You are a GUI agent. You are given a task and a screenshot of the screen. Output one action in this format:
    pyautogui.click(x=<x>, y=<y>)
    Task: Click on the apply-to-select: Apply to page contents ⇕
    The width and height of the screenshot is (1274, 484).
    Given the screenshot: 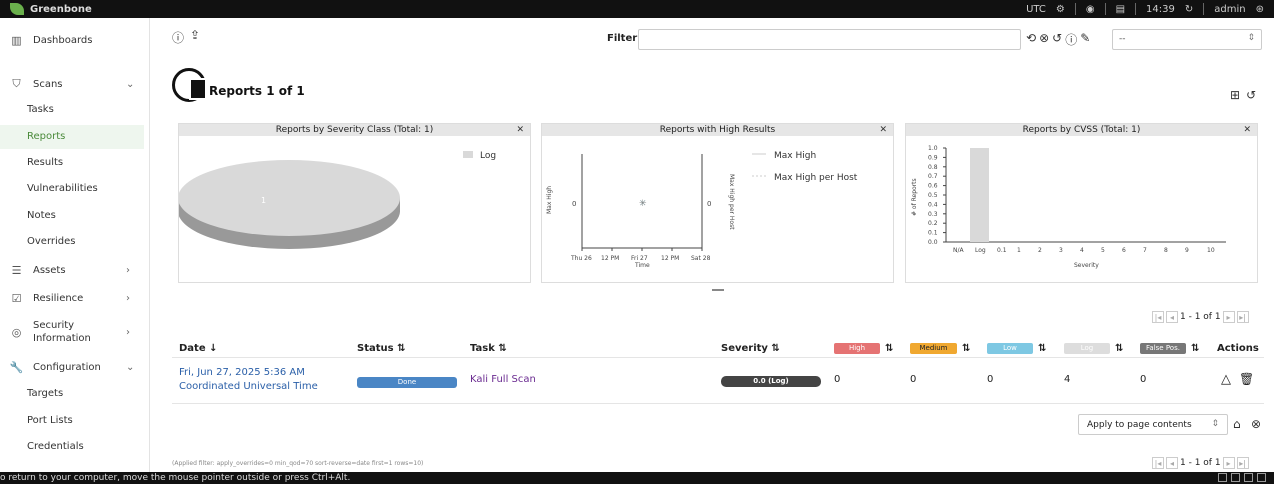 What is the action you would take?
    pyautogui.click(x=1153, y=424)
    